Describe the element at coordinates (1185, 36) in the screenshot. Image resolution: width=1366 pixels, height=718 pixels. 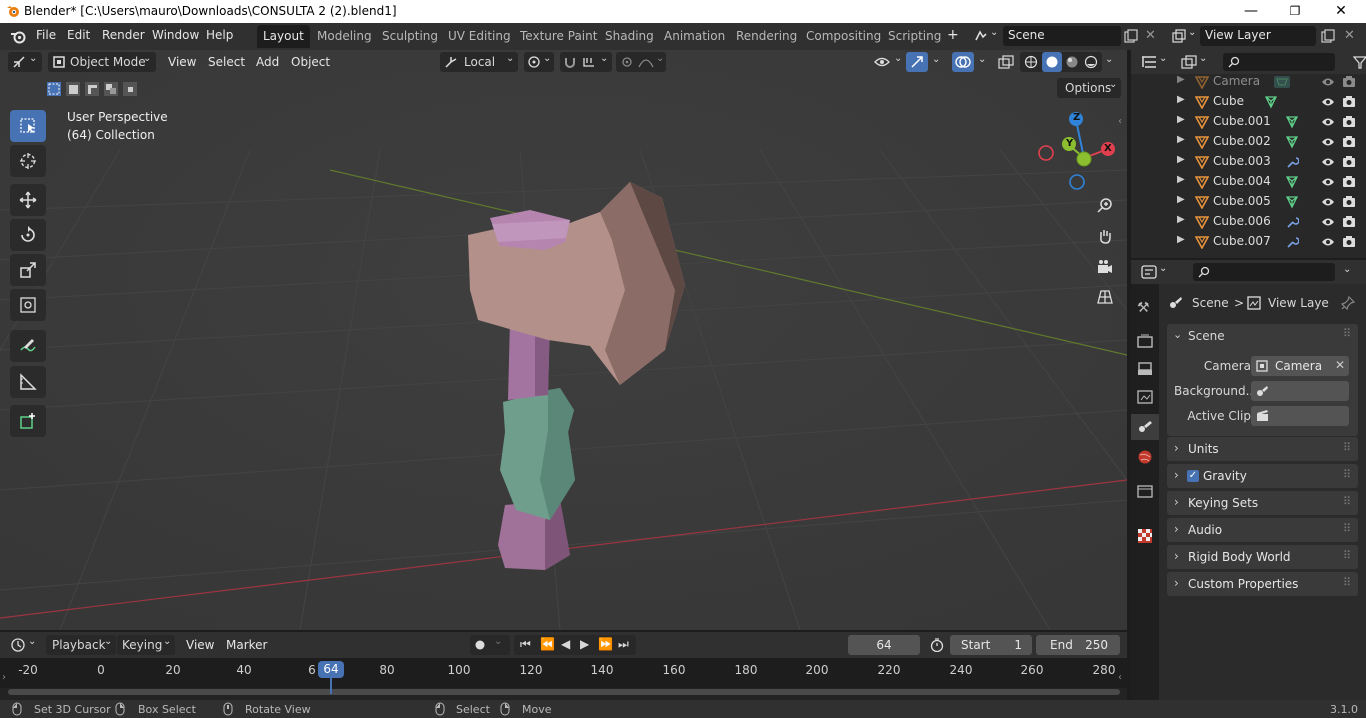
I see `view-layer-browse-button: ⌄` at that location.